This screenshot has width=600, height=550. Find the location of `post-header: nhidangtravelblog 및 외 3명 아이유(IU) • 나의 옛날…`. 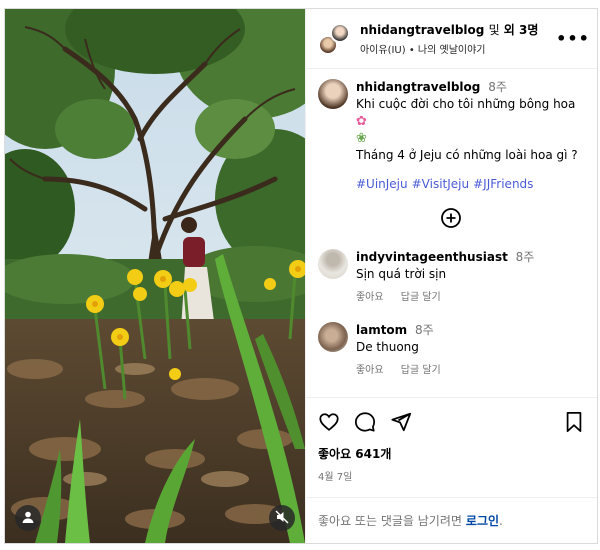

post-header: nhidangtravelblog 및 외 3명 아이유(IU) • 나의 옛날… is located at coordinates (451, 39).